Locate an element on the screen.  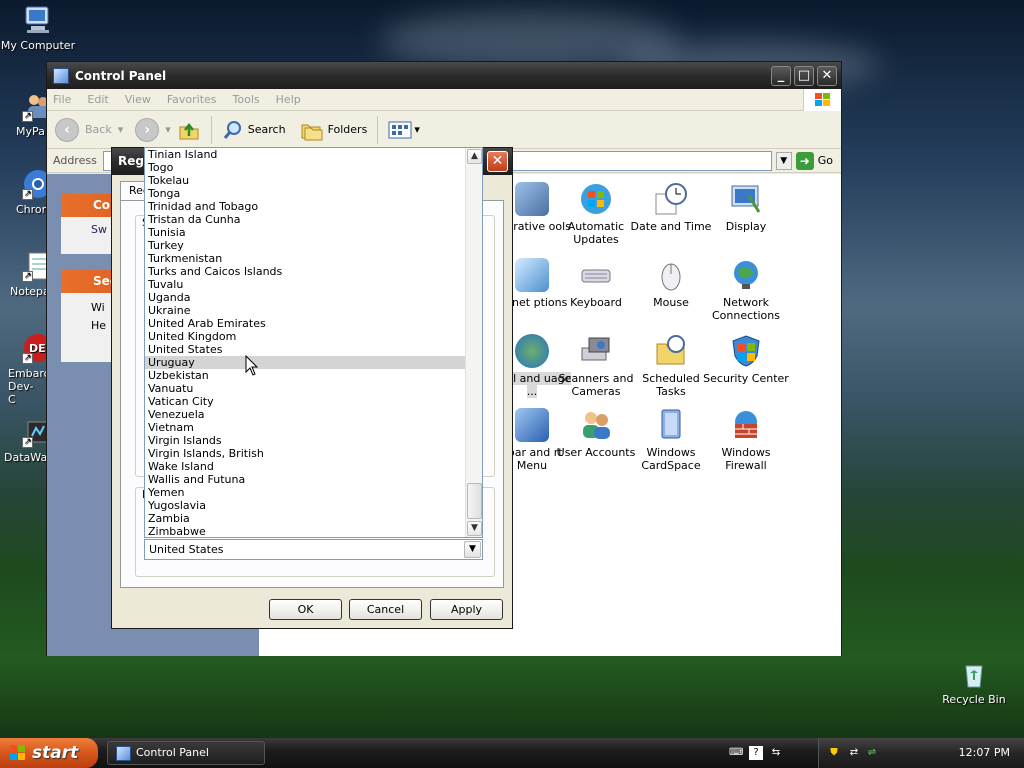
network-tray-icon: ⇆ is located at coordinates (776, 753).